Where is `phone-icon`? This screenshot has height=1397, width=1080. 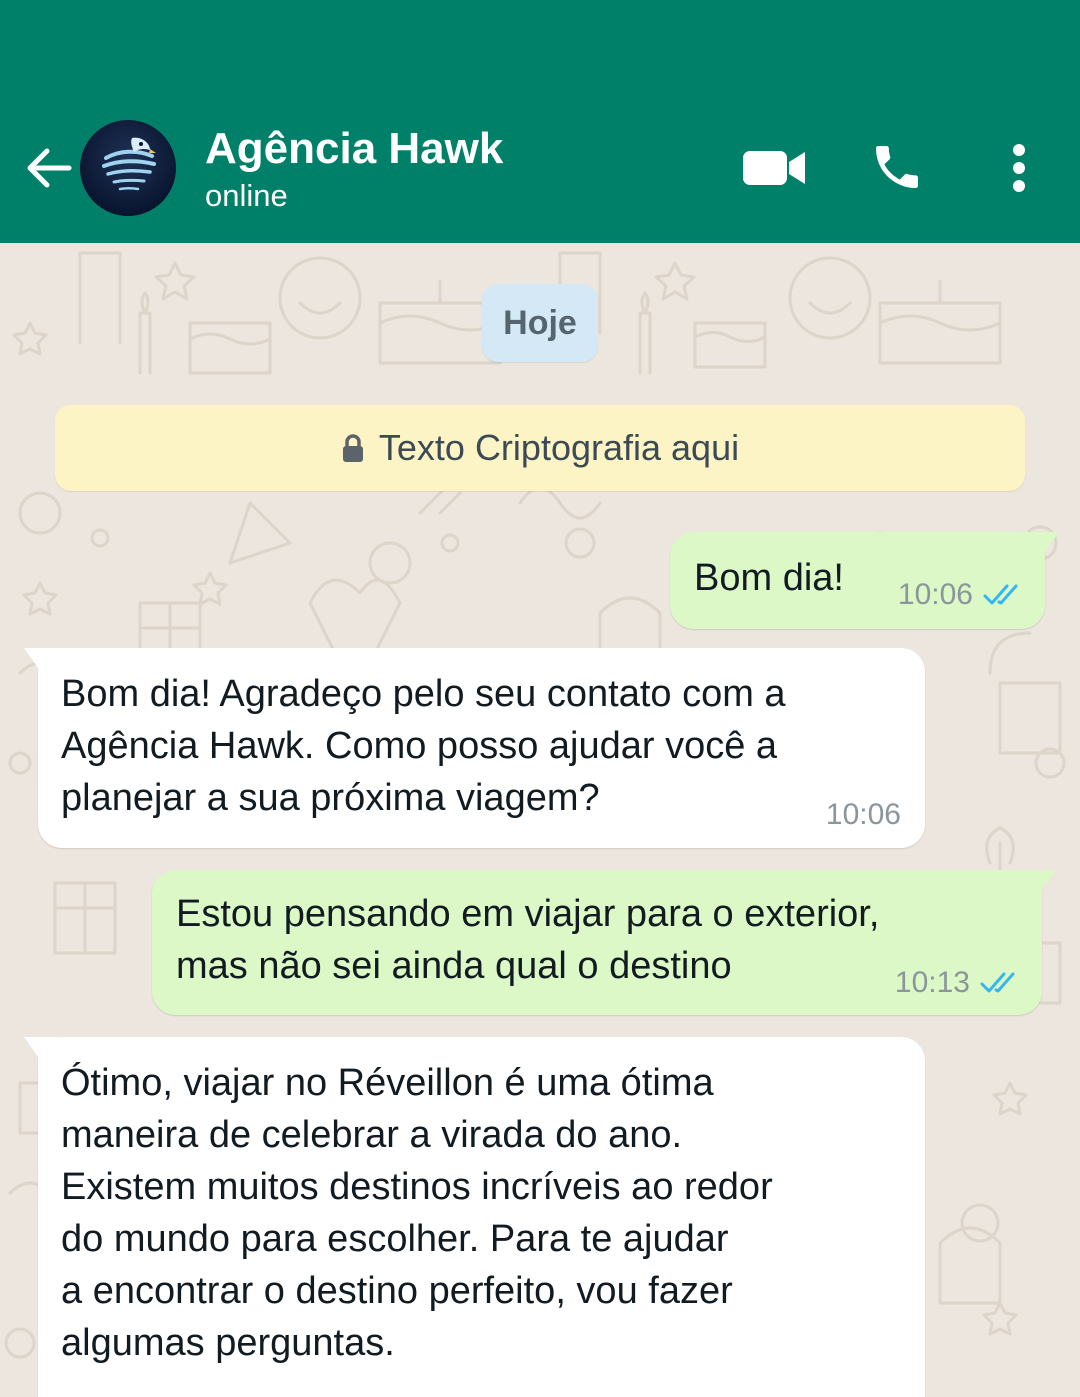
phone-icon is located at coordinates (897, 167).